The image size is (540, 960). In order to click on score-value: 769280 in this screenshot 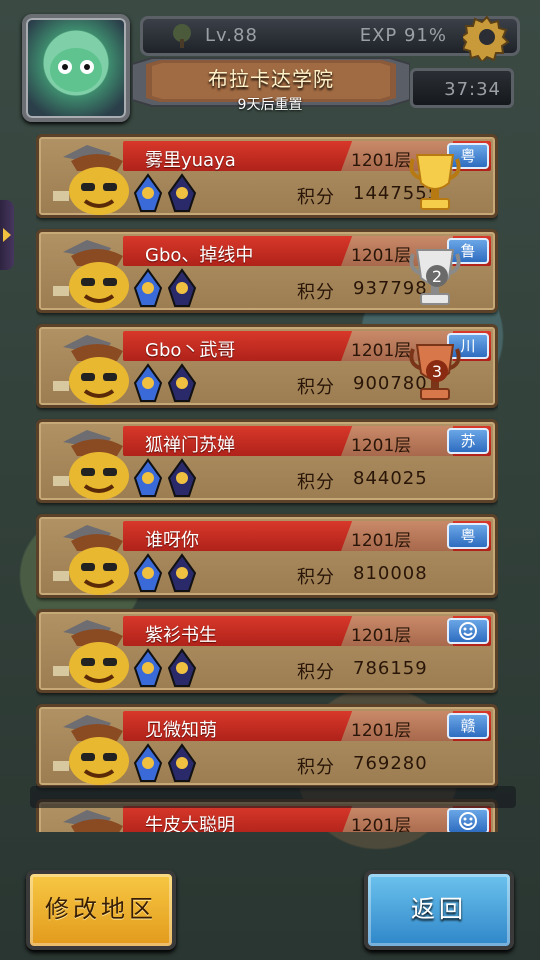, I will do `click(390, 763)`.